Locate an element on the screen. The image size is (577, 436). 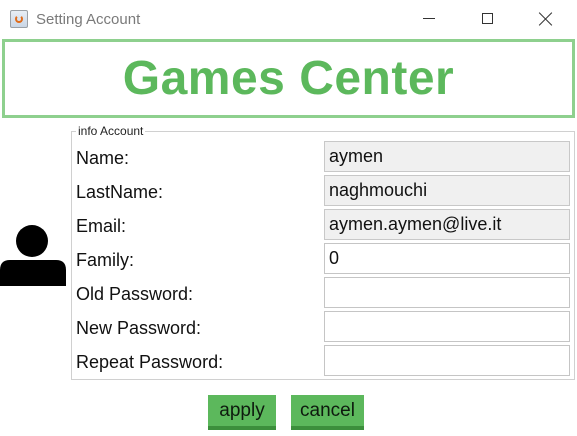
maximize-icon is located at coordinates (487, 18).